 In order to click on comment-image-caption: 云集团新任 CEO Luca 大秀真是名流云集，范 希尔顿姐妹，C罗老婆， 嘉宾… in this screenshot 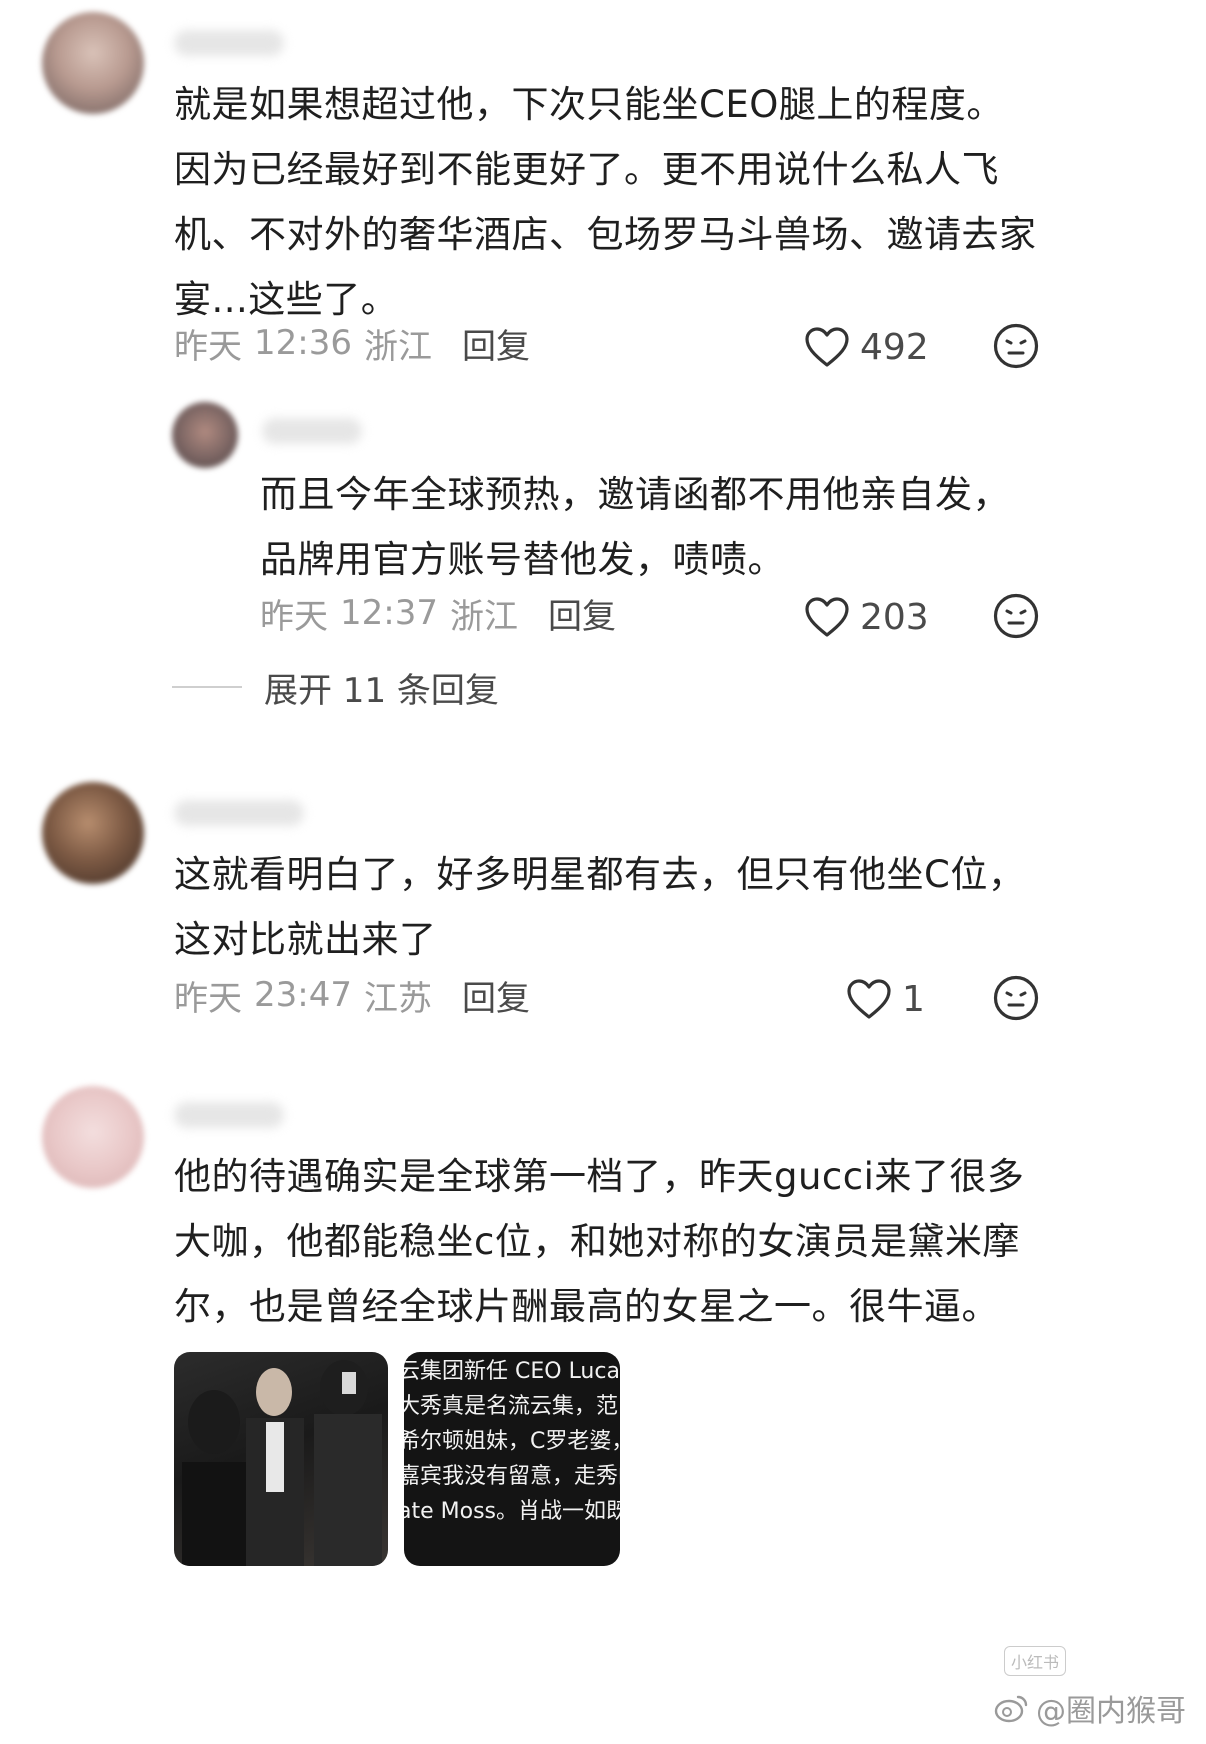, I will do `click(512, 1459)`.